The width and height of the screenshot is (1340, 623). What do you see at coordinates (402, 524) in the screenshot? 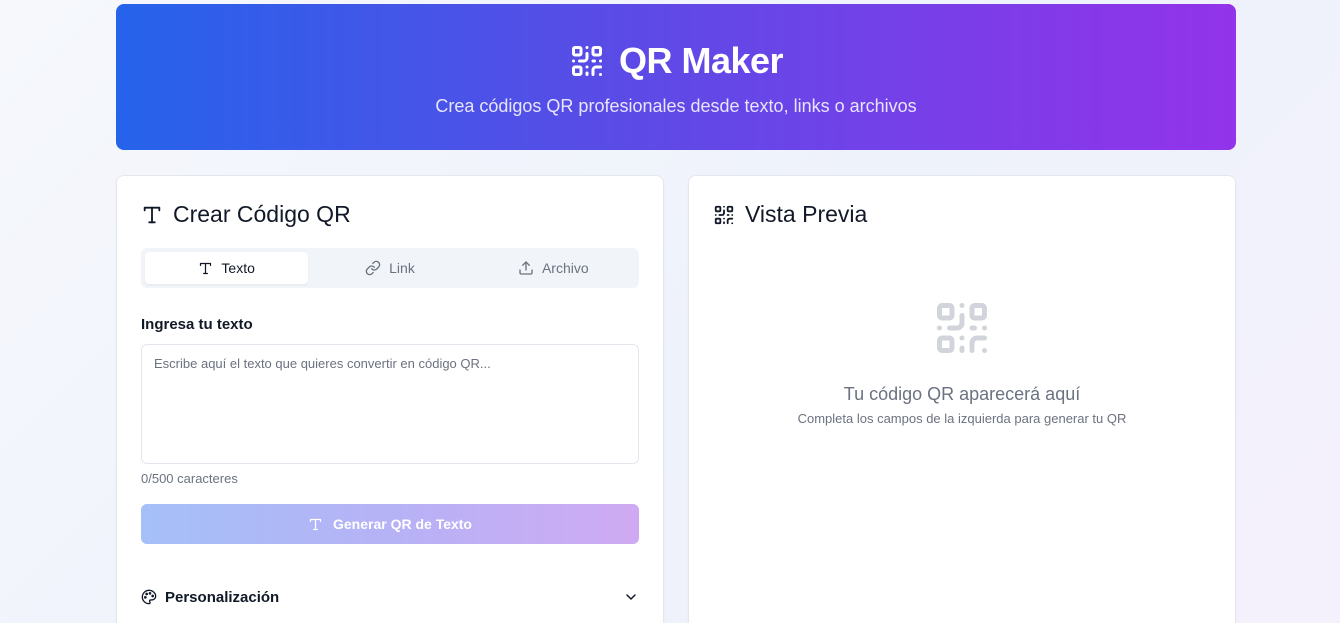
I see `generate-qr-label: Generar QR de Texto` at bounding box center [402, 524].